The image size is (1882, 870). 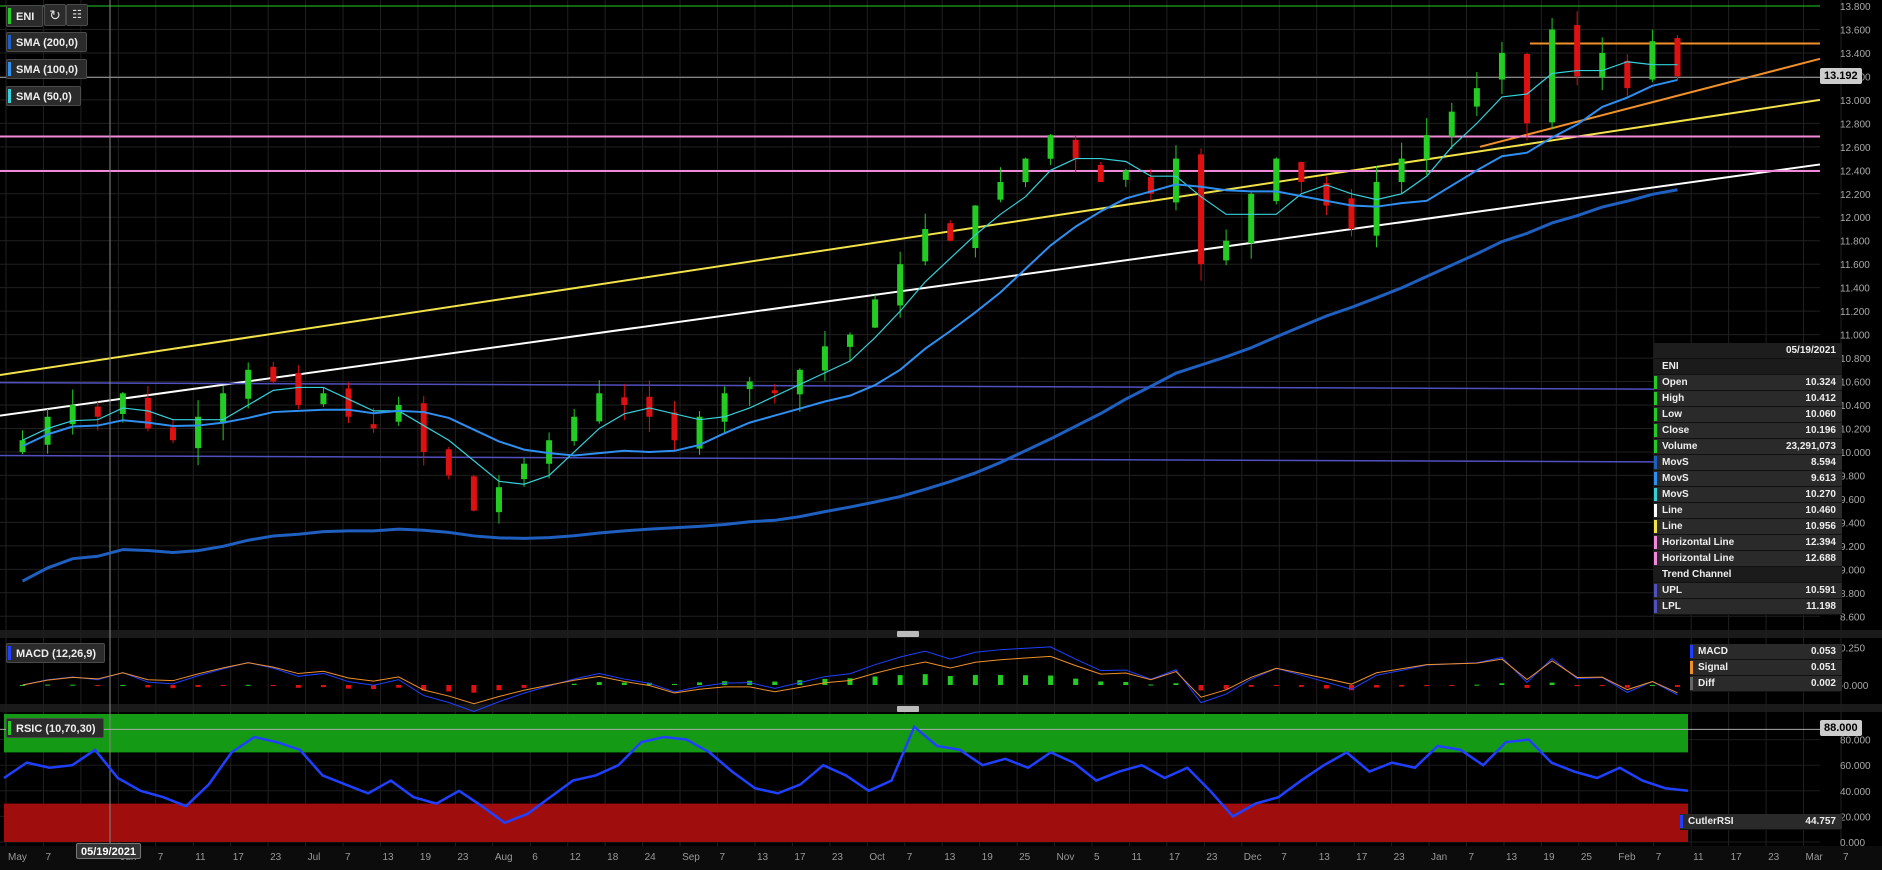 I want to click on y-tick-label: 10.200, so click(x=1855, y=429).